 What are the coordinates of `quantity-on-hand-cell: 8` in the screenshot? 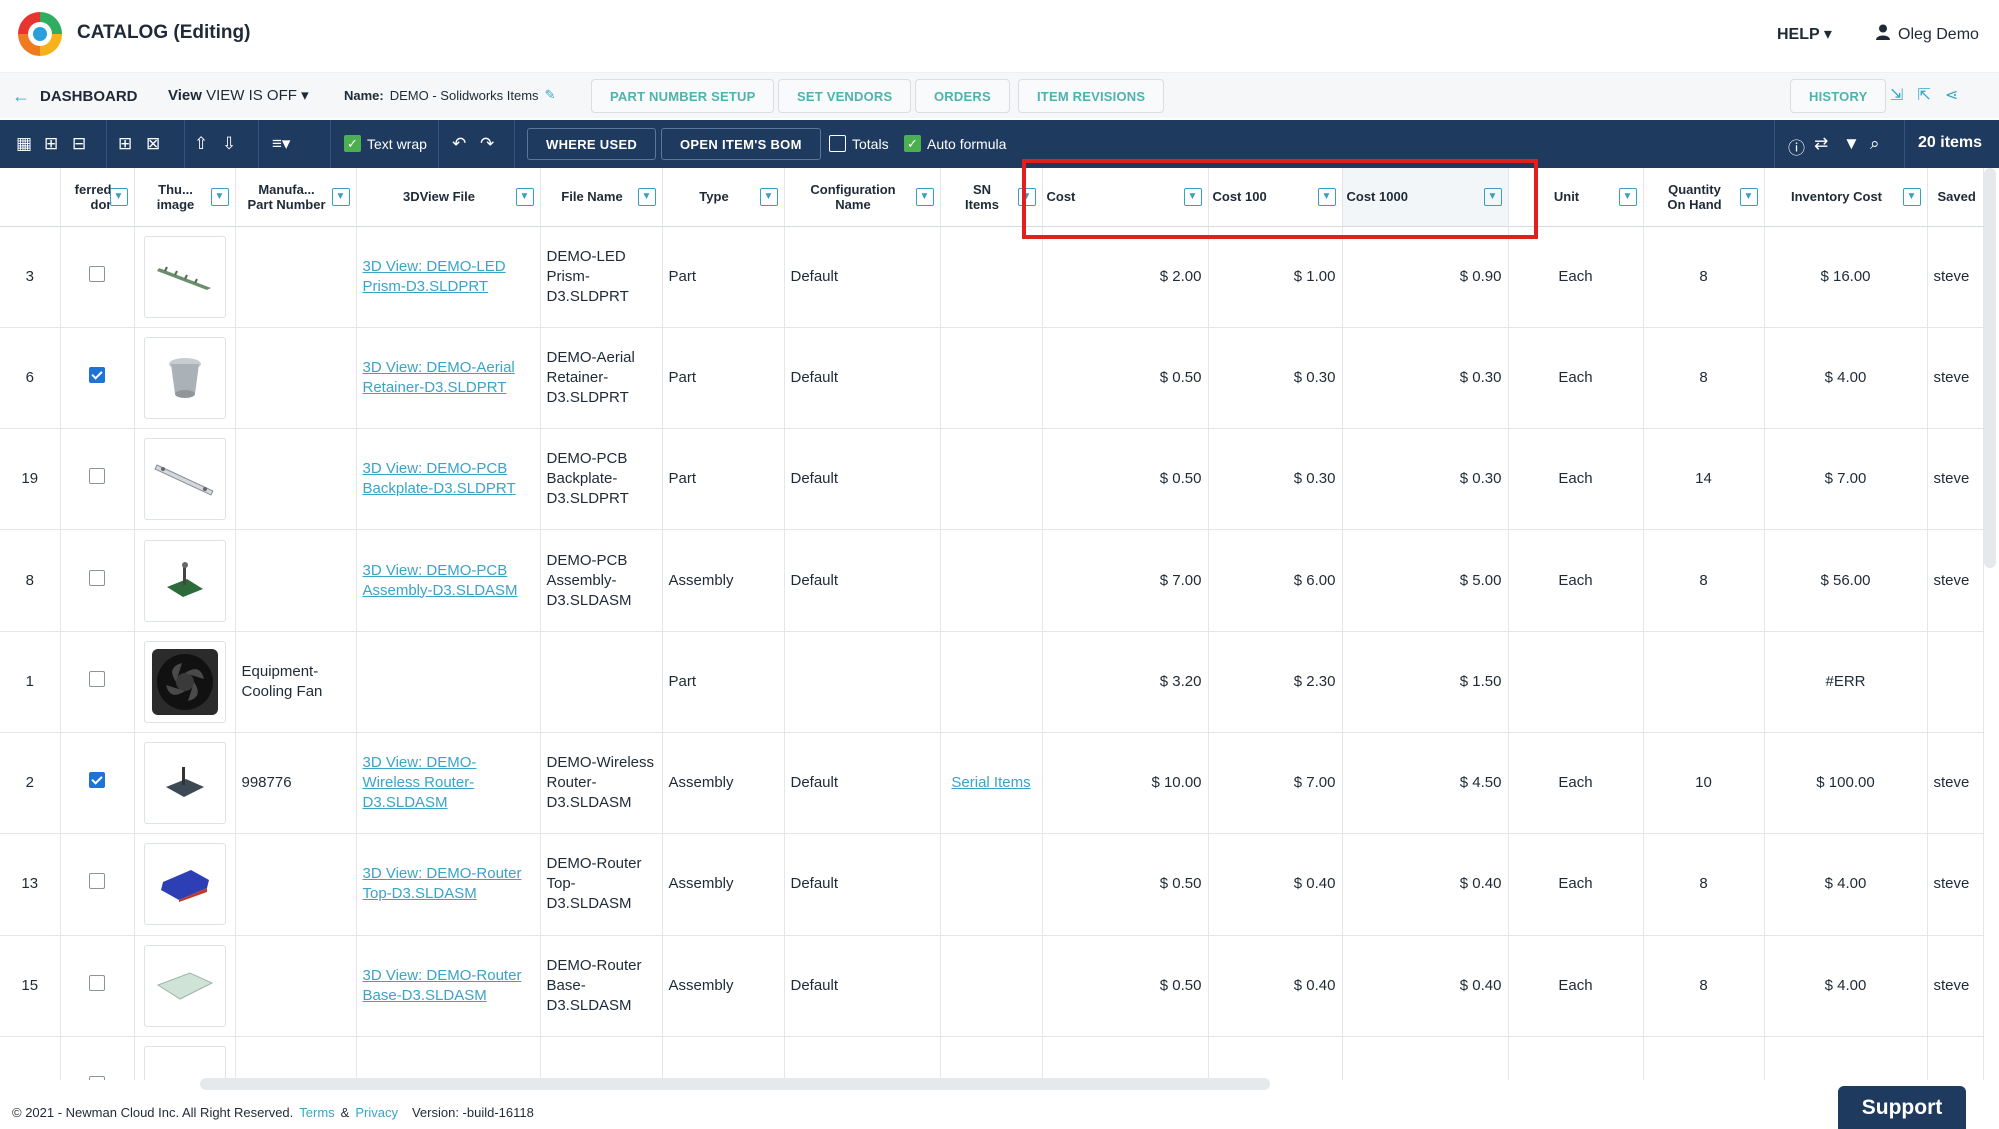 It's located at (1704, 378).